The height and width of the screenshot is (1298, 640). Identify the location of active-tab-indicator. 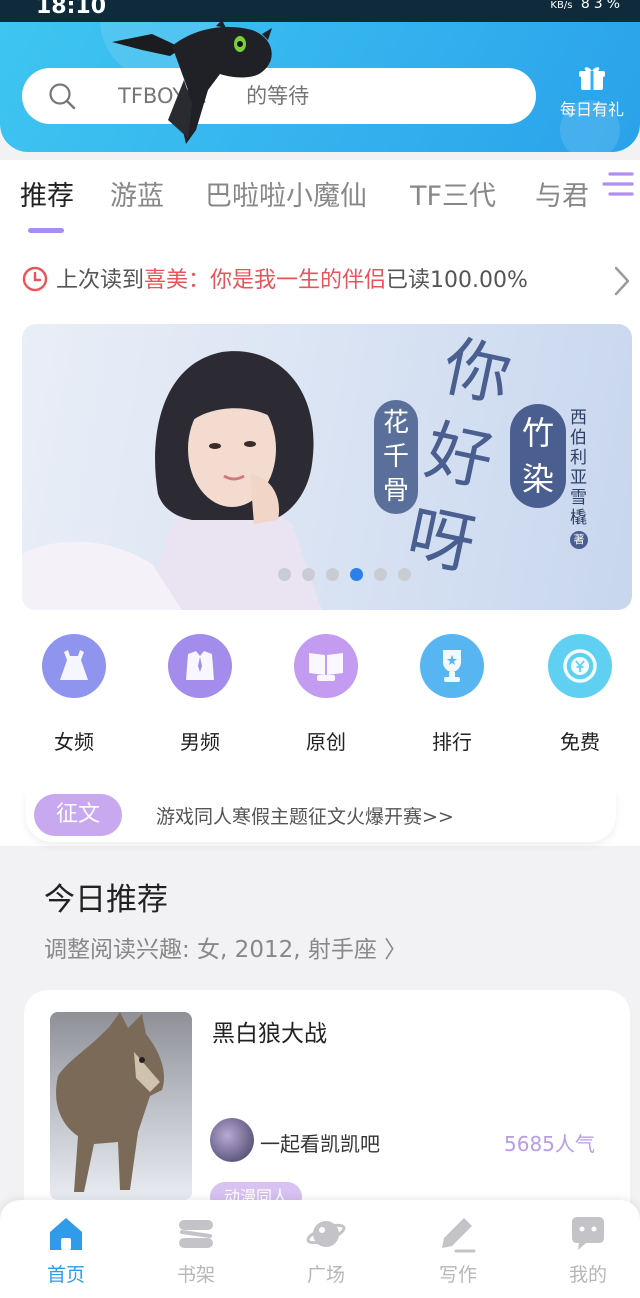
(46, 230).